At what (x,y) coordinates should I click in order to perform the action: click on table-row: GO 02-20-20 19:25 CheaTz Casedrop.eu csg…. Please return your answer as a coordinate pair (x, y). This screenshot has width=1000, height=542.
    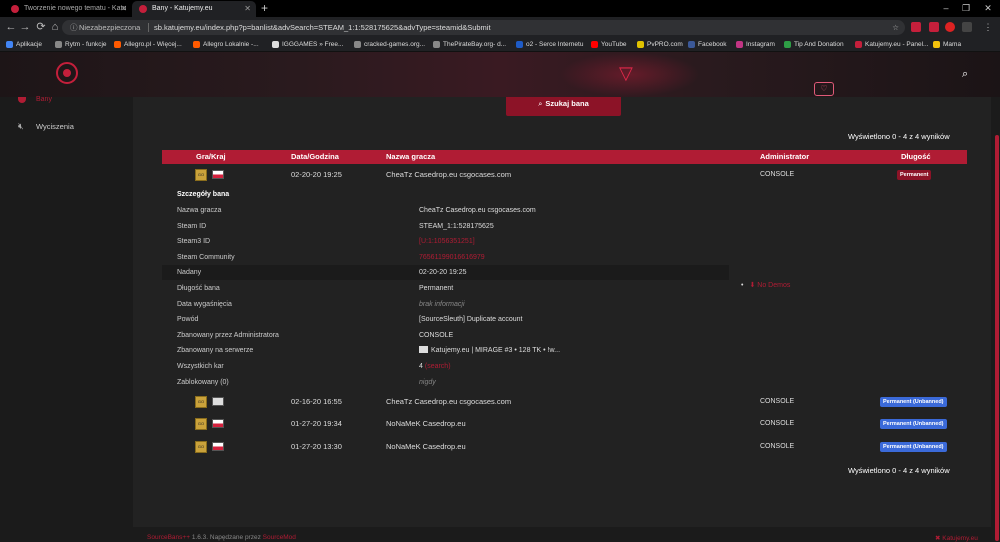
    Looking at the image, I should click on (564, 175).